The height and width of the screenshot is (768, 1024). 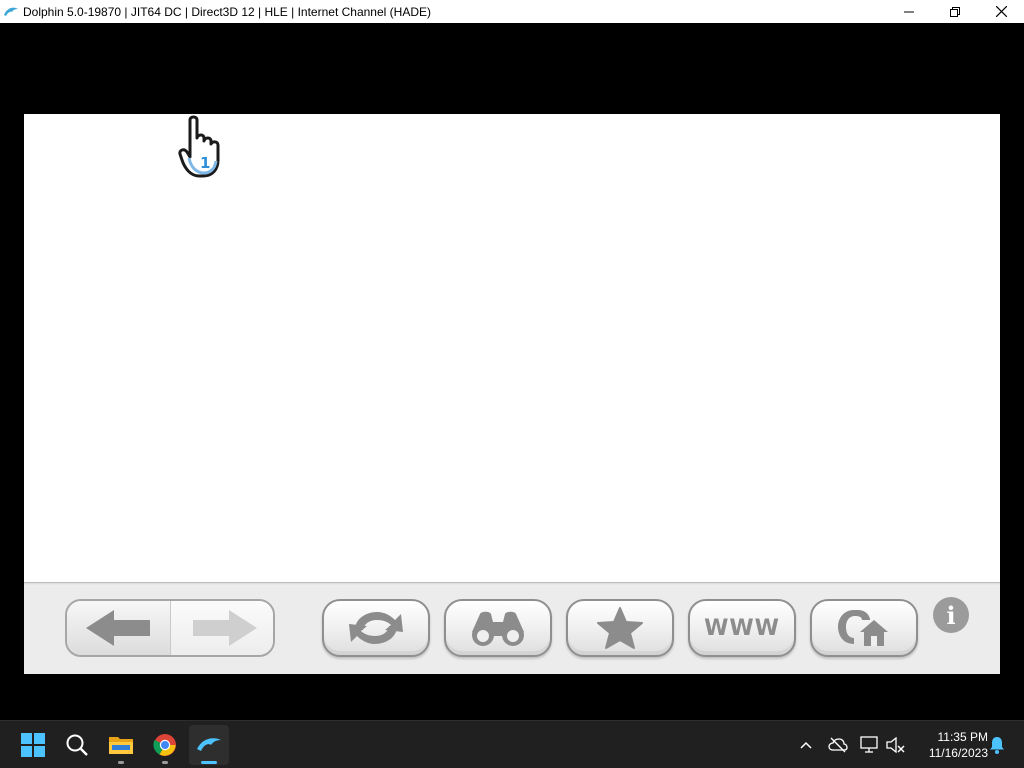 I want to click on home-button, so click(x=864, y=628).